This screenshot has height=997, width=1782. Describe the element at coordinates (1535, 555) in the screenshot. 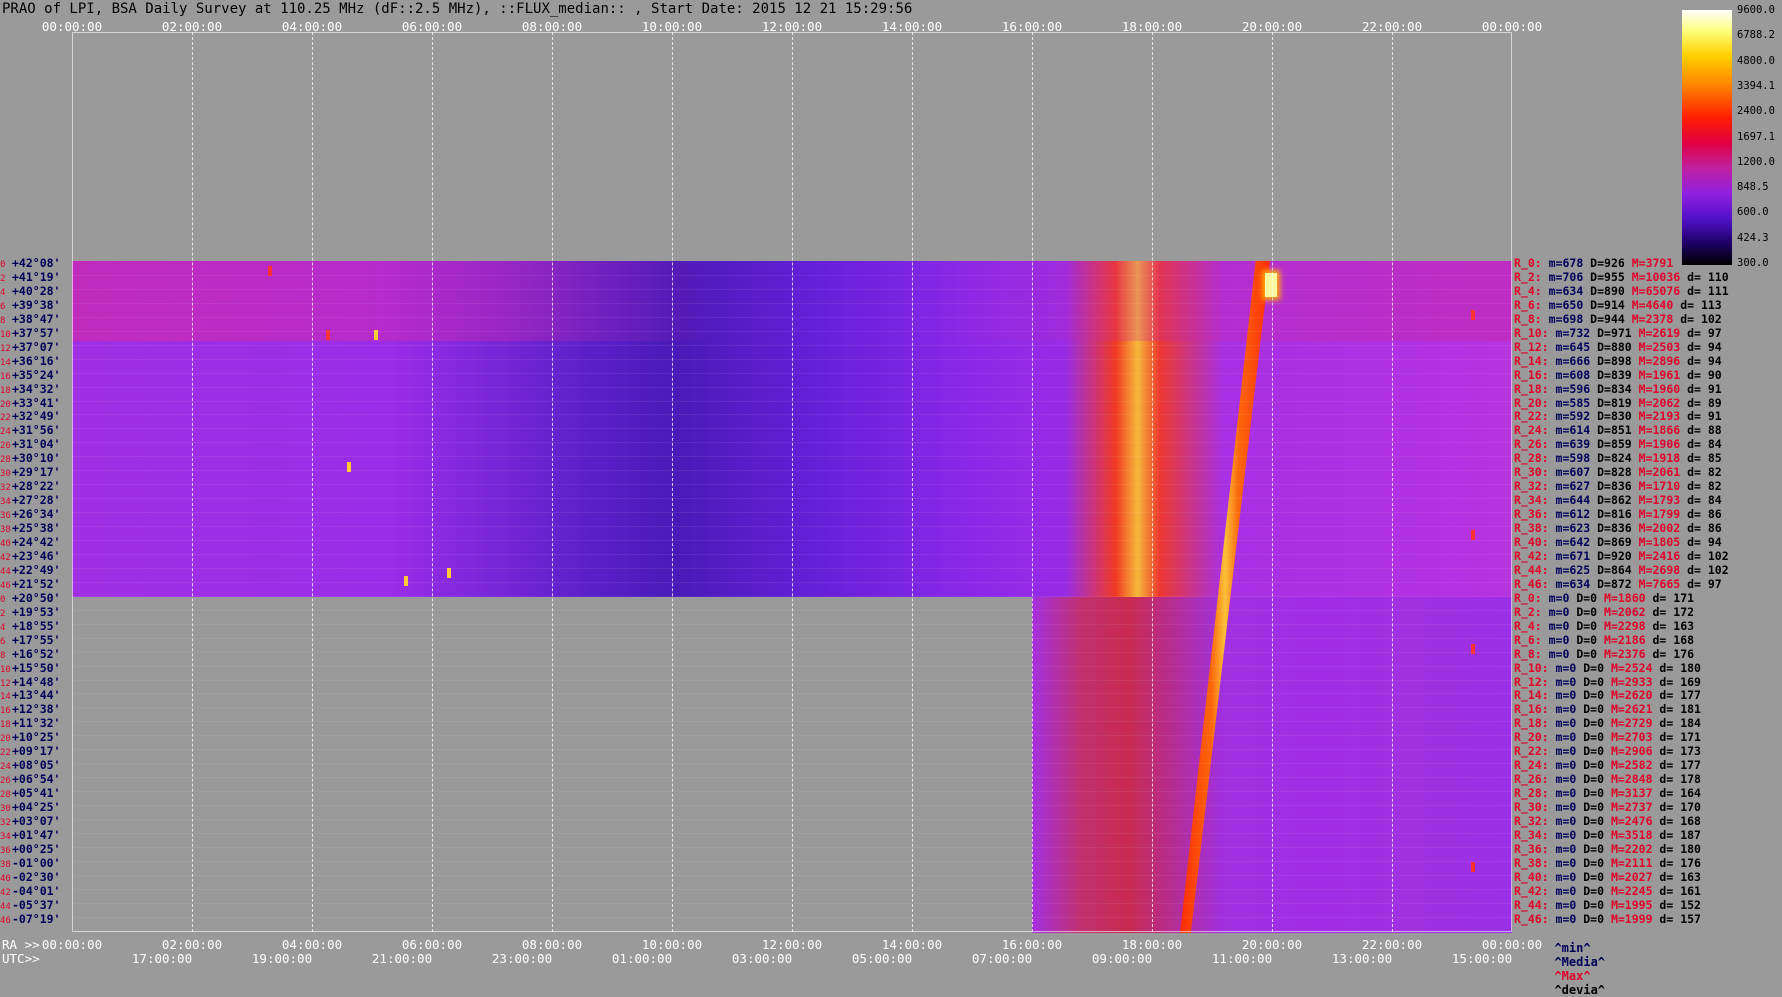

I see `stats-r: R_42:` at that location.